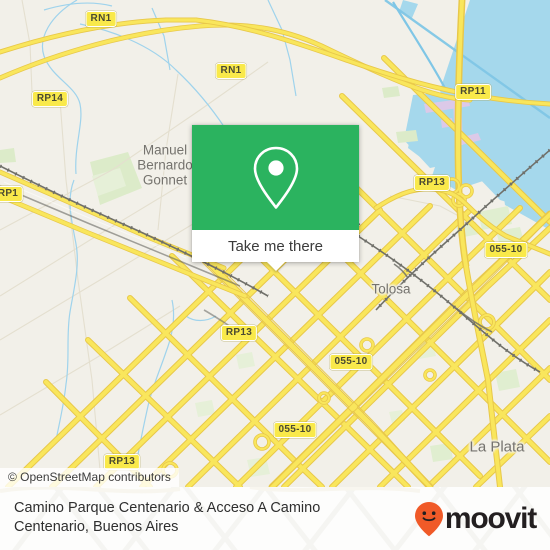  What do you see at coordinates (50, 99) in the screenshot?
I see `road-shield-rp14: RP14` at bounding box center [50, 99].